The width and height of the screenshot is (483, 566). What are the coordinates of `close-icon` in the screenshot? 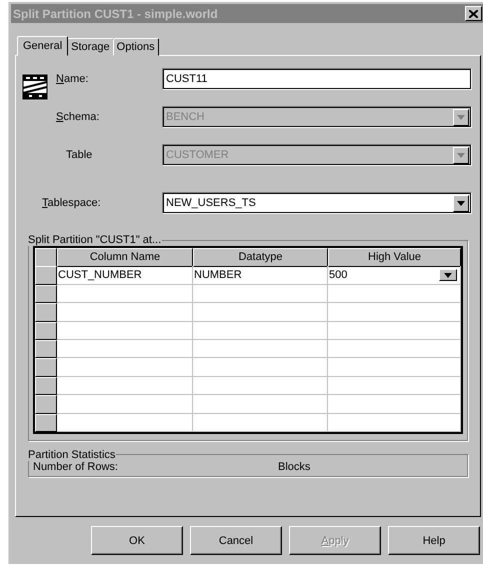 It's located at (473, 14).